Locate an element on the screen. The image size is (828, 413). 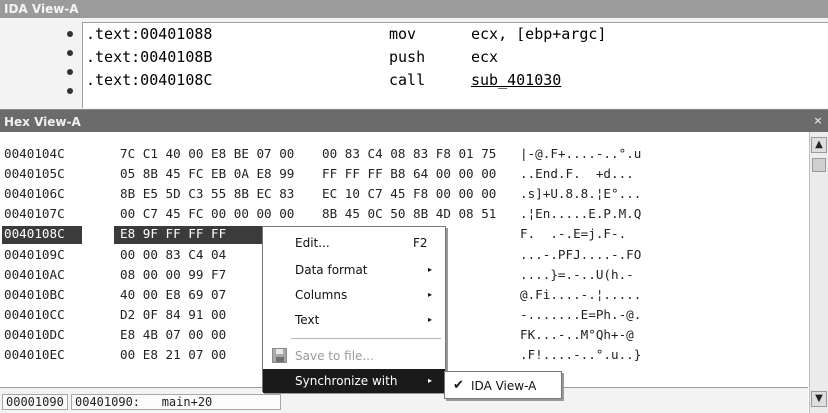
hex-view-title-label: Hex View-A is located at coordinates (42, 122).